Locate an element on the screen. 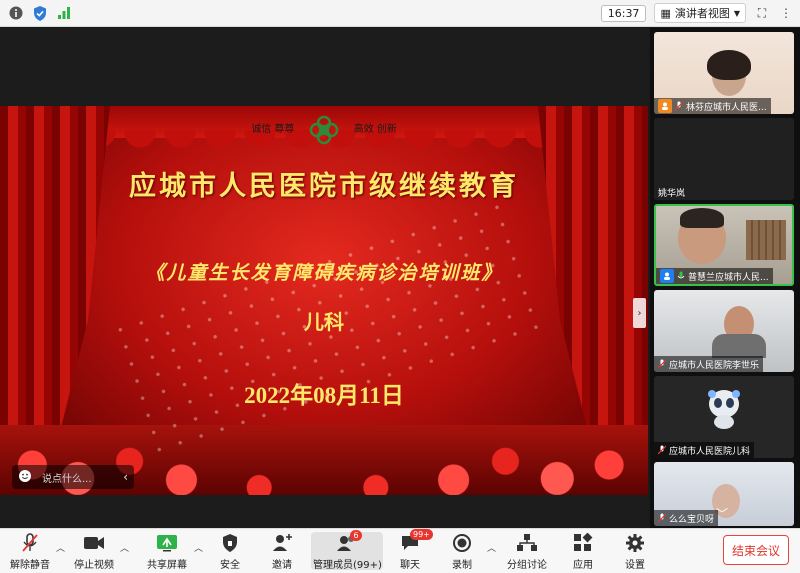 Image resolution: width=800 pixels, height=573 pixels. settings-button: 设置 is located at coordinates (635, 552).